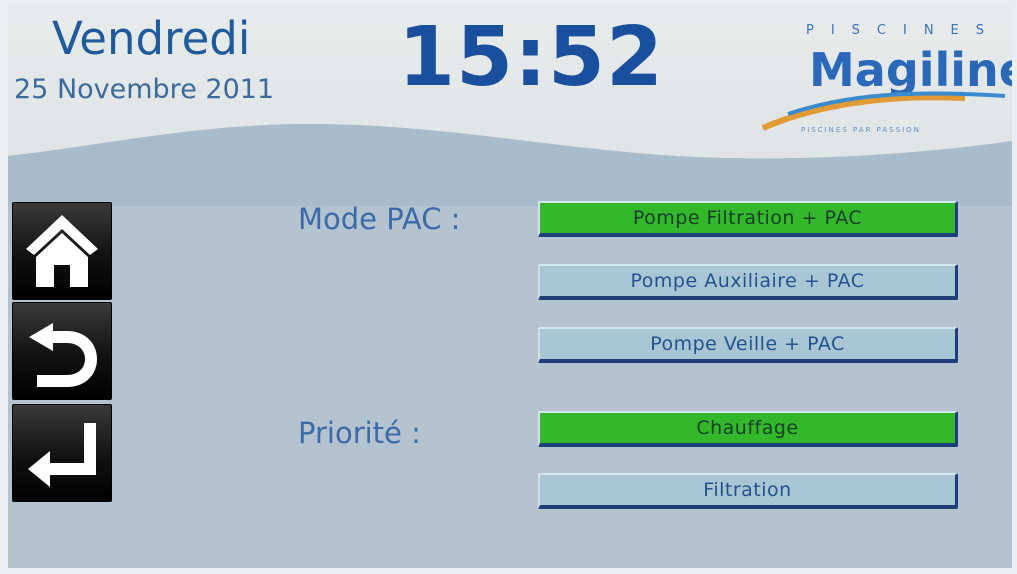  What do you see at coordinates (748, 219) in the screenshot?
I see `pompe-filtration-pac-button: Pompe Filtration + PAC` at bounding box center [748, 219].